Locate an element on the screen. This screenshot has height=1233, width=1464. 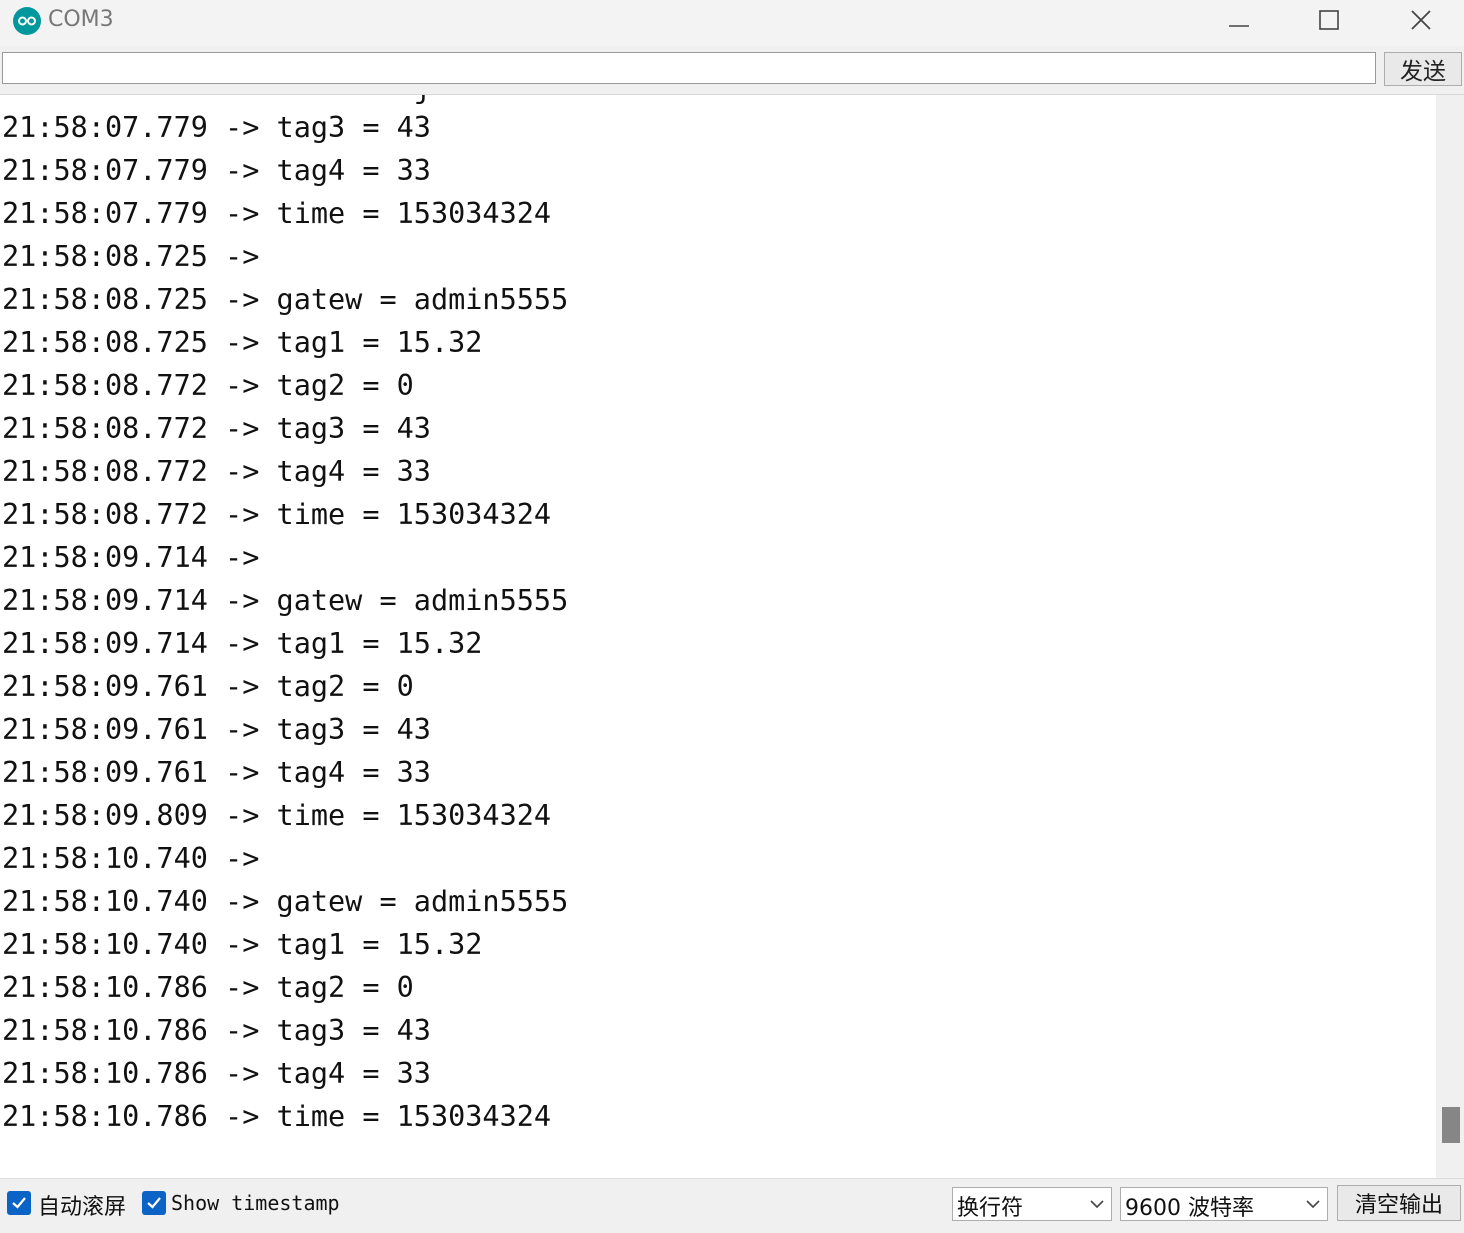
send-bar: 发送 is located at coordinates (732, 70).